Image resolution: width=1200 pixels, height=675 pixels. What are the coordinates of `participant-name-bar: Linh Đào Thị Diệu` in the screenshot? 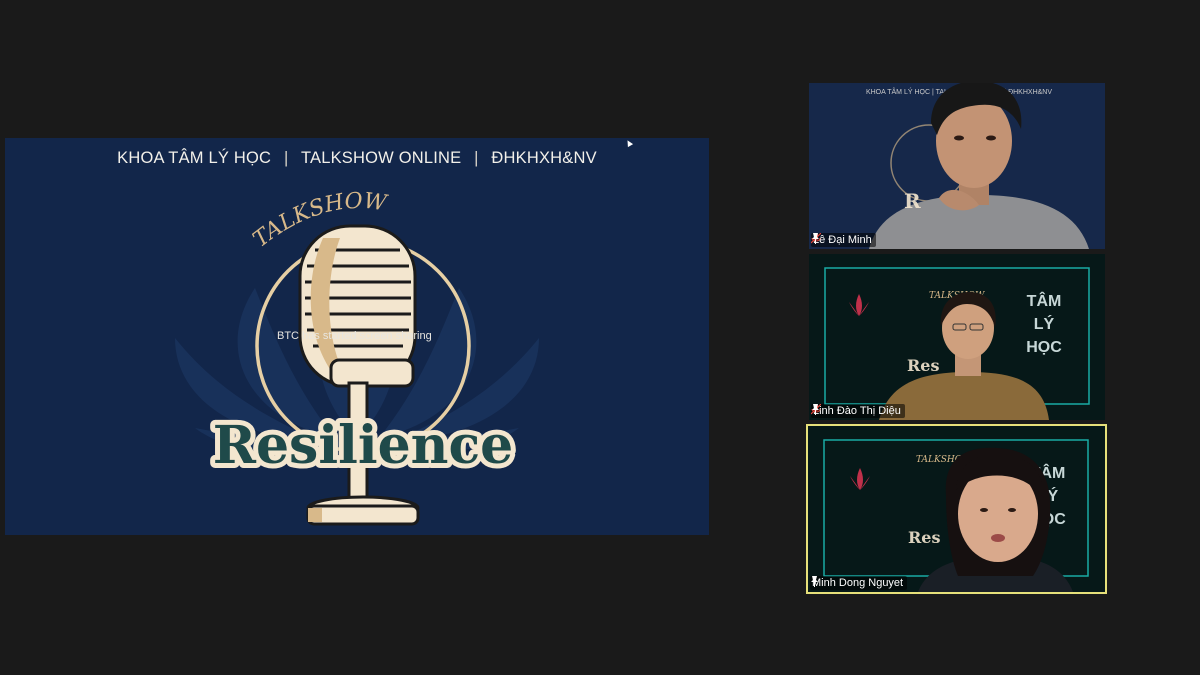 It's located at (858, 411).